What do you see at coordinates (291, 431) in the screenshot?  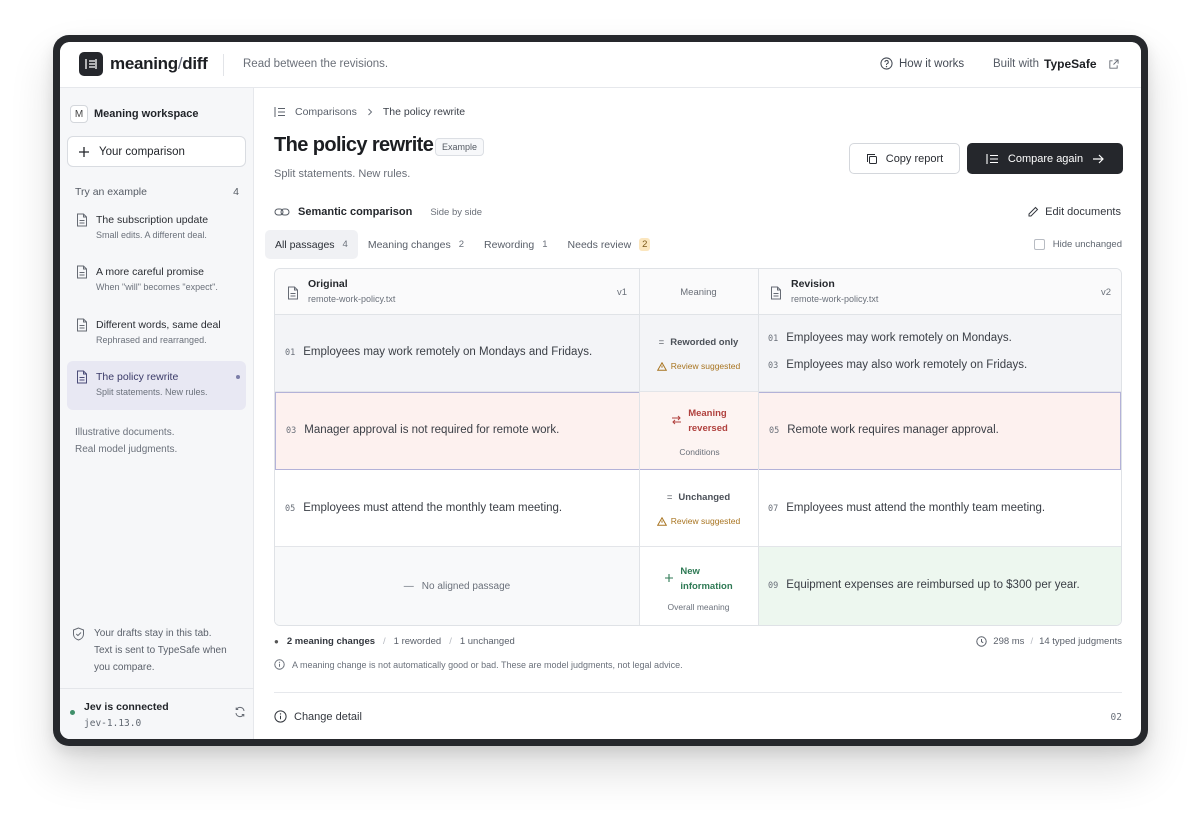 I see `passage-number: 03` at bounding box center [291, 431].